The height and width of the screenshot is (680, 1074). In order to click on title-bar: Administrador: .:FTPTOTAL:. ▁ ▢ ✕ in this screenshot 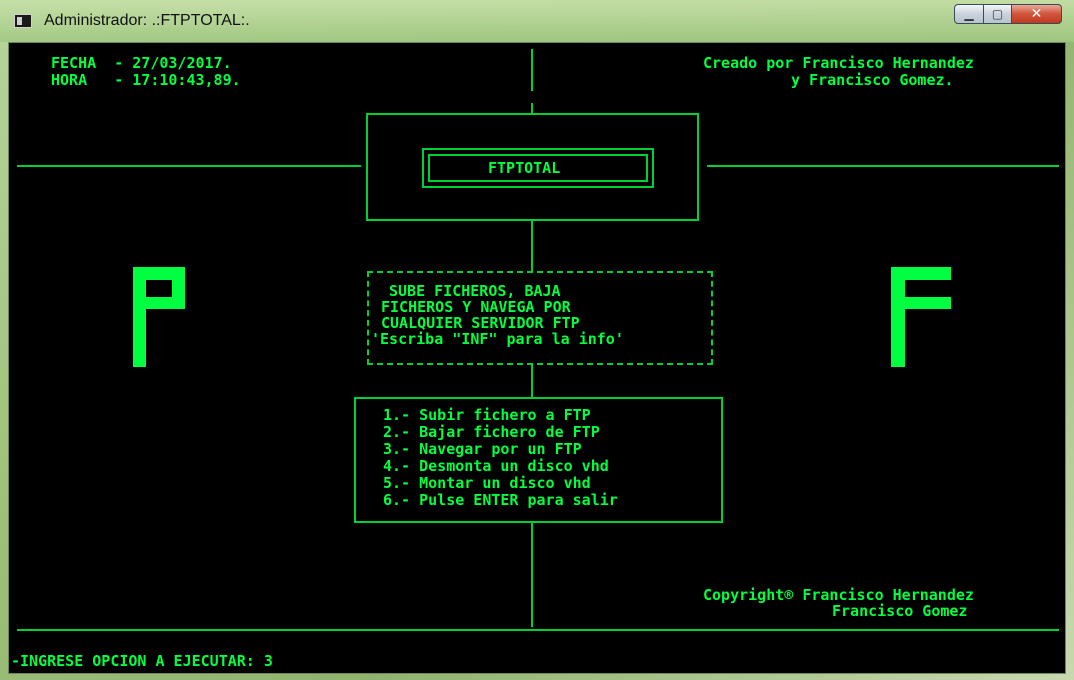, I will do `click(537, 21)`.